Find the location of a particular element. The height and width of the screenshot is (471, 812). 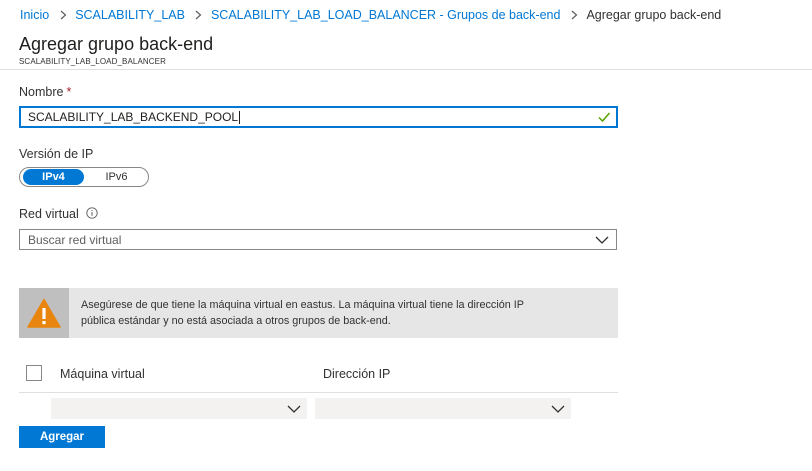

name-label-text: Nombre is located at coordinates (41, 92).